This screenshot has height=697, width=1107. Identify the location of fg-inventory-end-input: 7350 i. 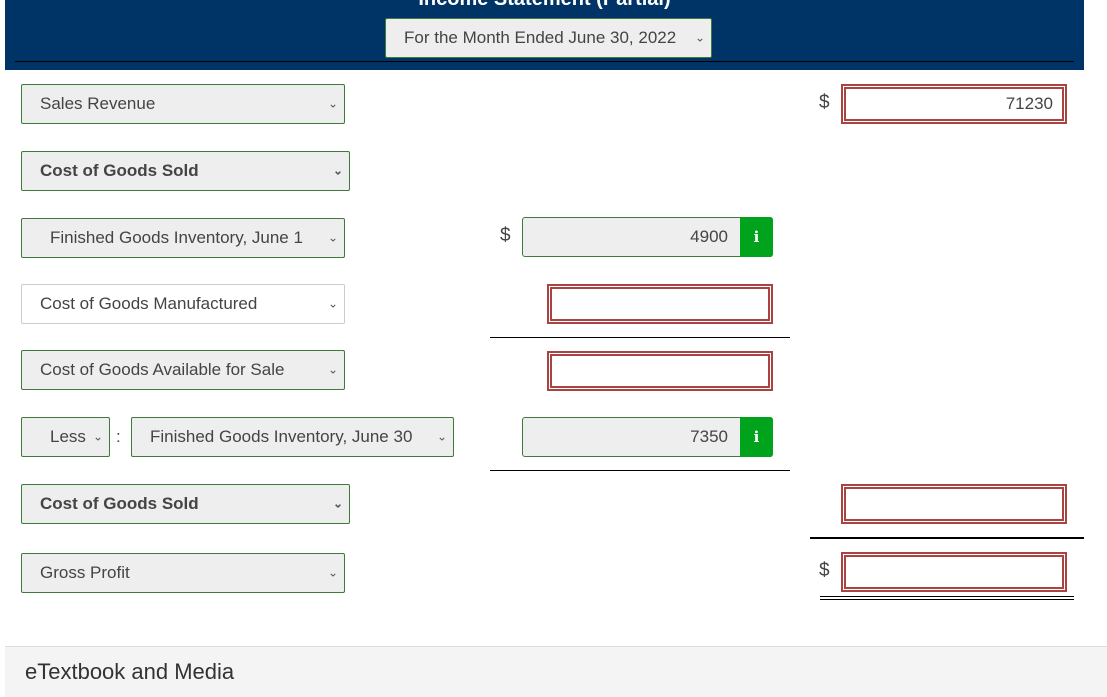
(647, 437).